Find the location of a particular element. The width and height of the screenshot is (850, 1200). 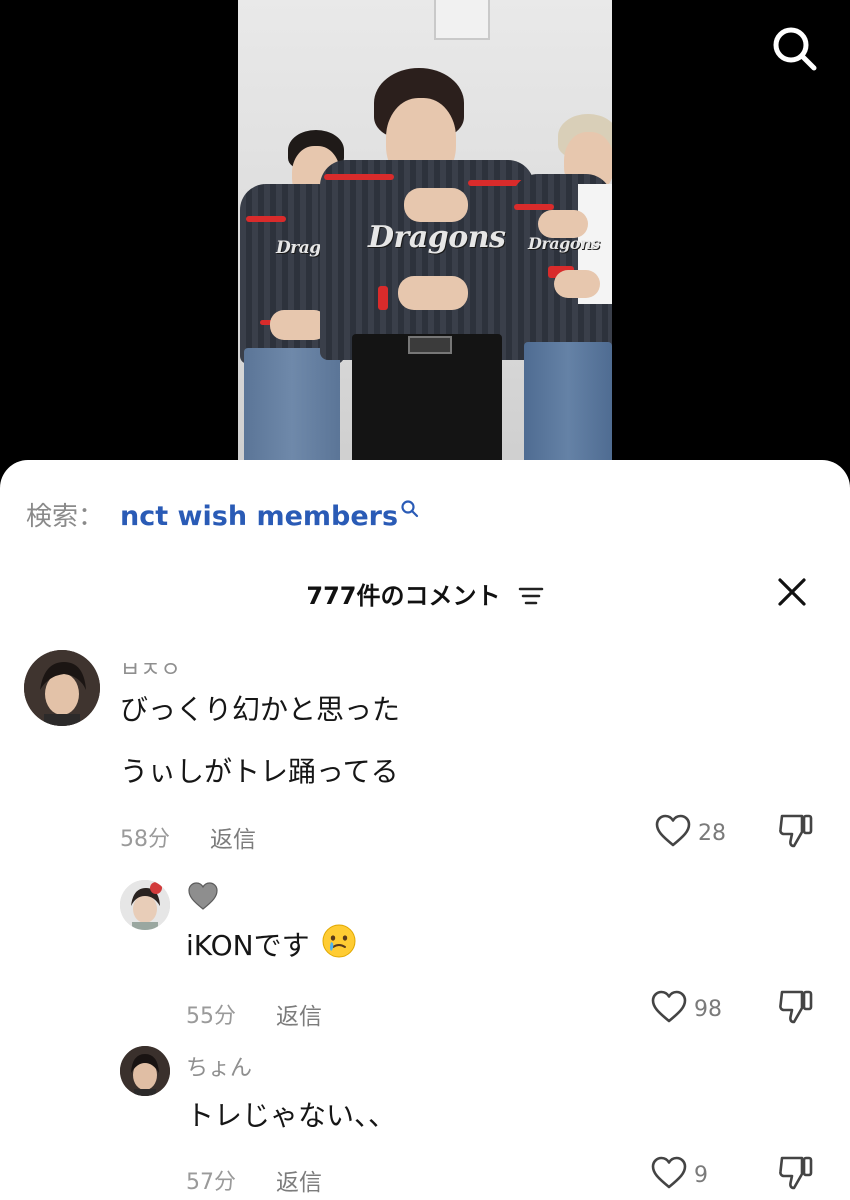

like-count: 28 is located at coordinates (712, 833).